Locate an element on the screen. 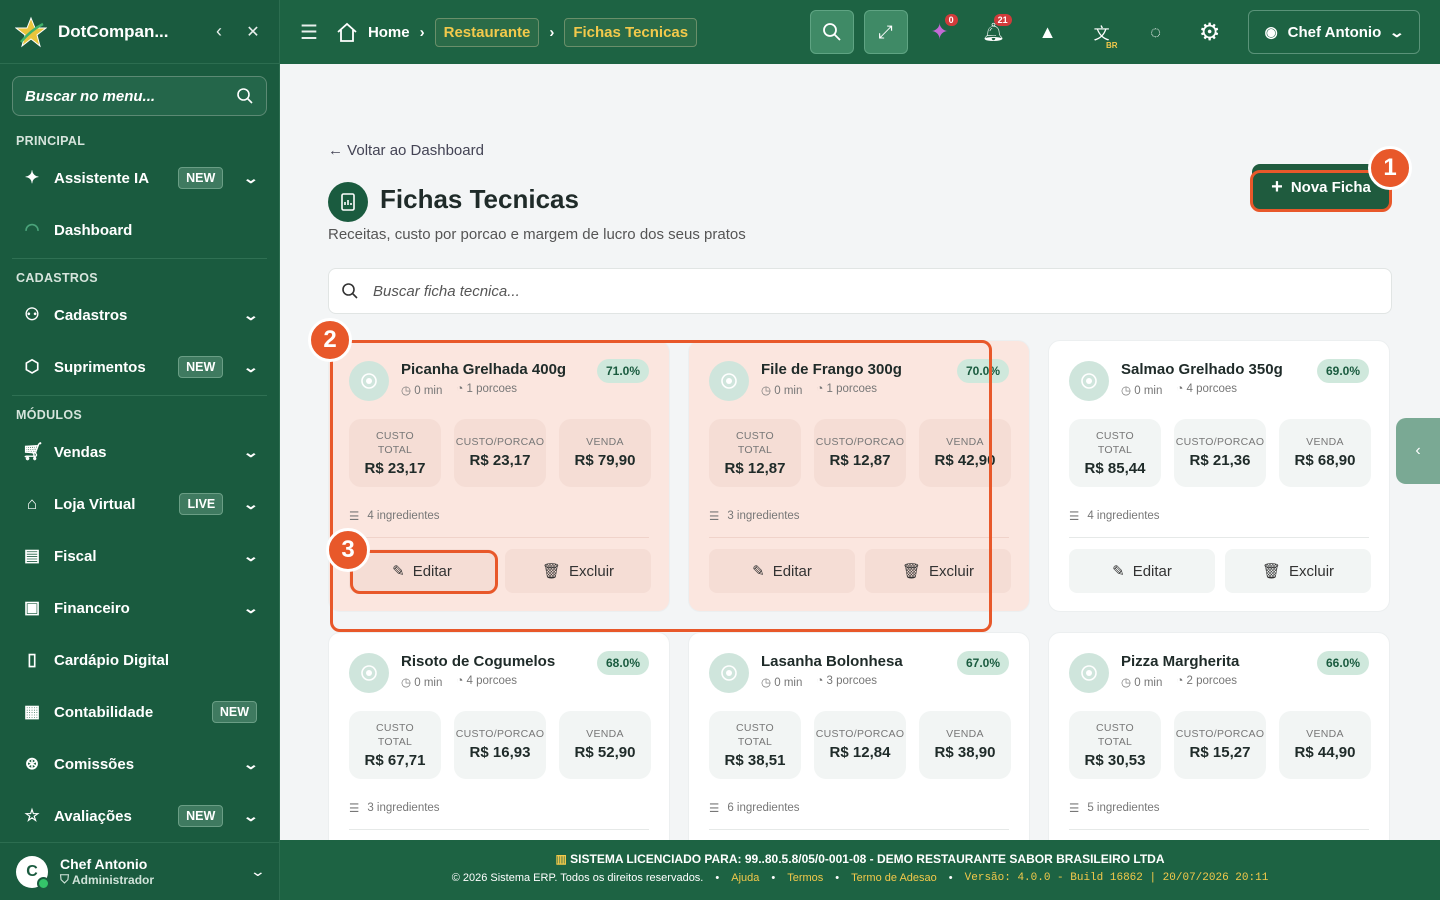 The image size is (1440, 900). sidebar-item-comissoes: ⊛ Comissões ⌄ is located at coordinates (139, 764).